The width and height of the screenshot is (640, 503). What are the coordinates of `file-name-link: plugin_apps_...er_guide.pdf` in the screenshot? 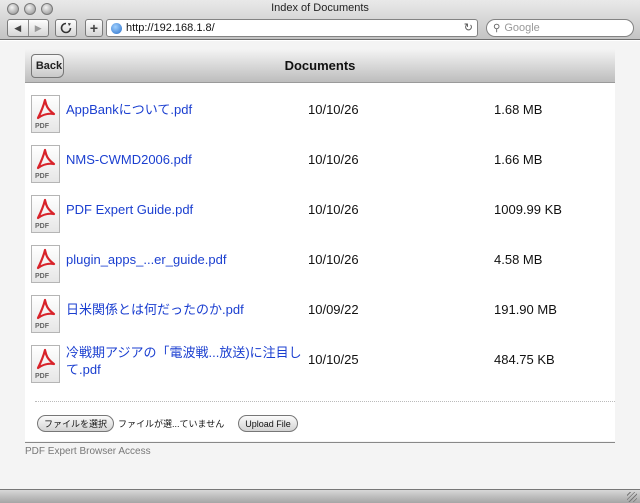 It's located at (185, 259).